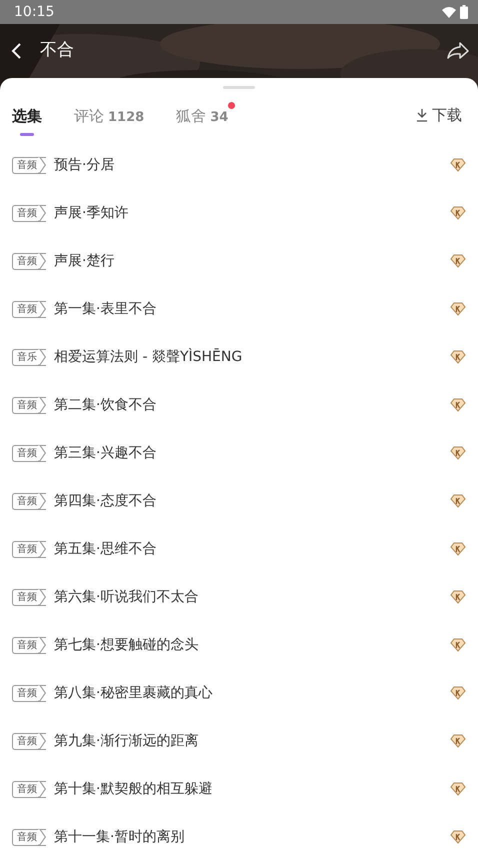 The width and height of the screenshot is (478, 851). Describe the element at coordinates (119, 837) in the screenshot. I see `episode-title: 第十一集·暂时的离别` at that location.